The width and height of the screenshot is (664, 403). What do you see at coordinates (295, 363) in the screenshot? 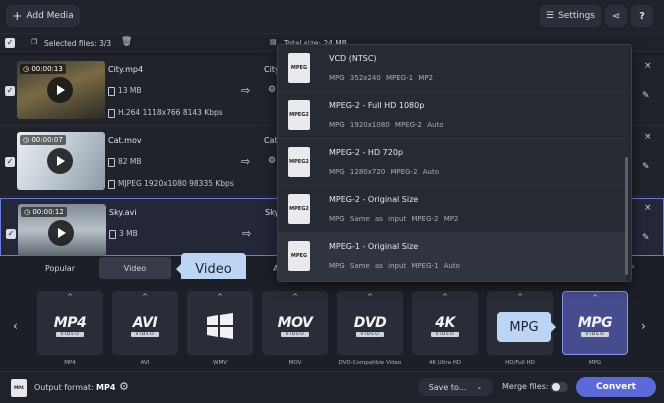
I see `format-label: MOV` at bounding box center [295, 363].